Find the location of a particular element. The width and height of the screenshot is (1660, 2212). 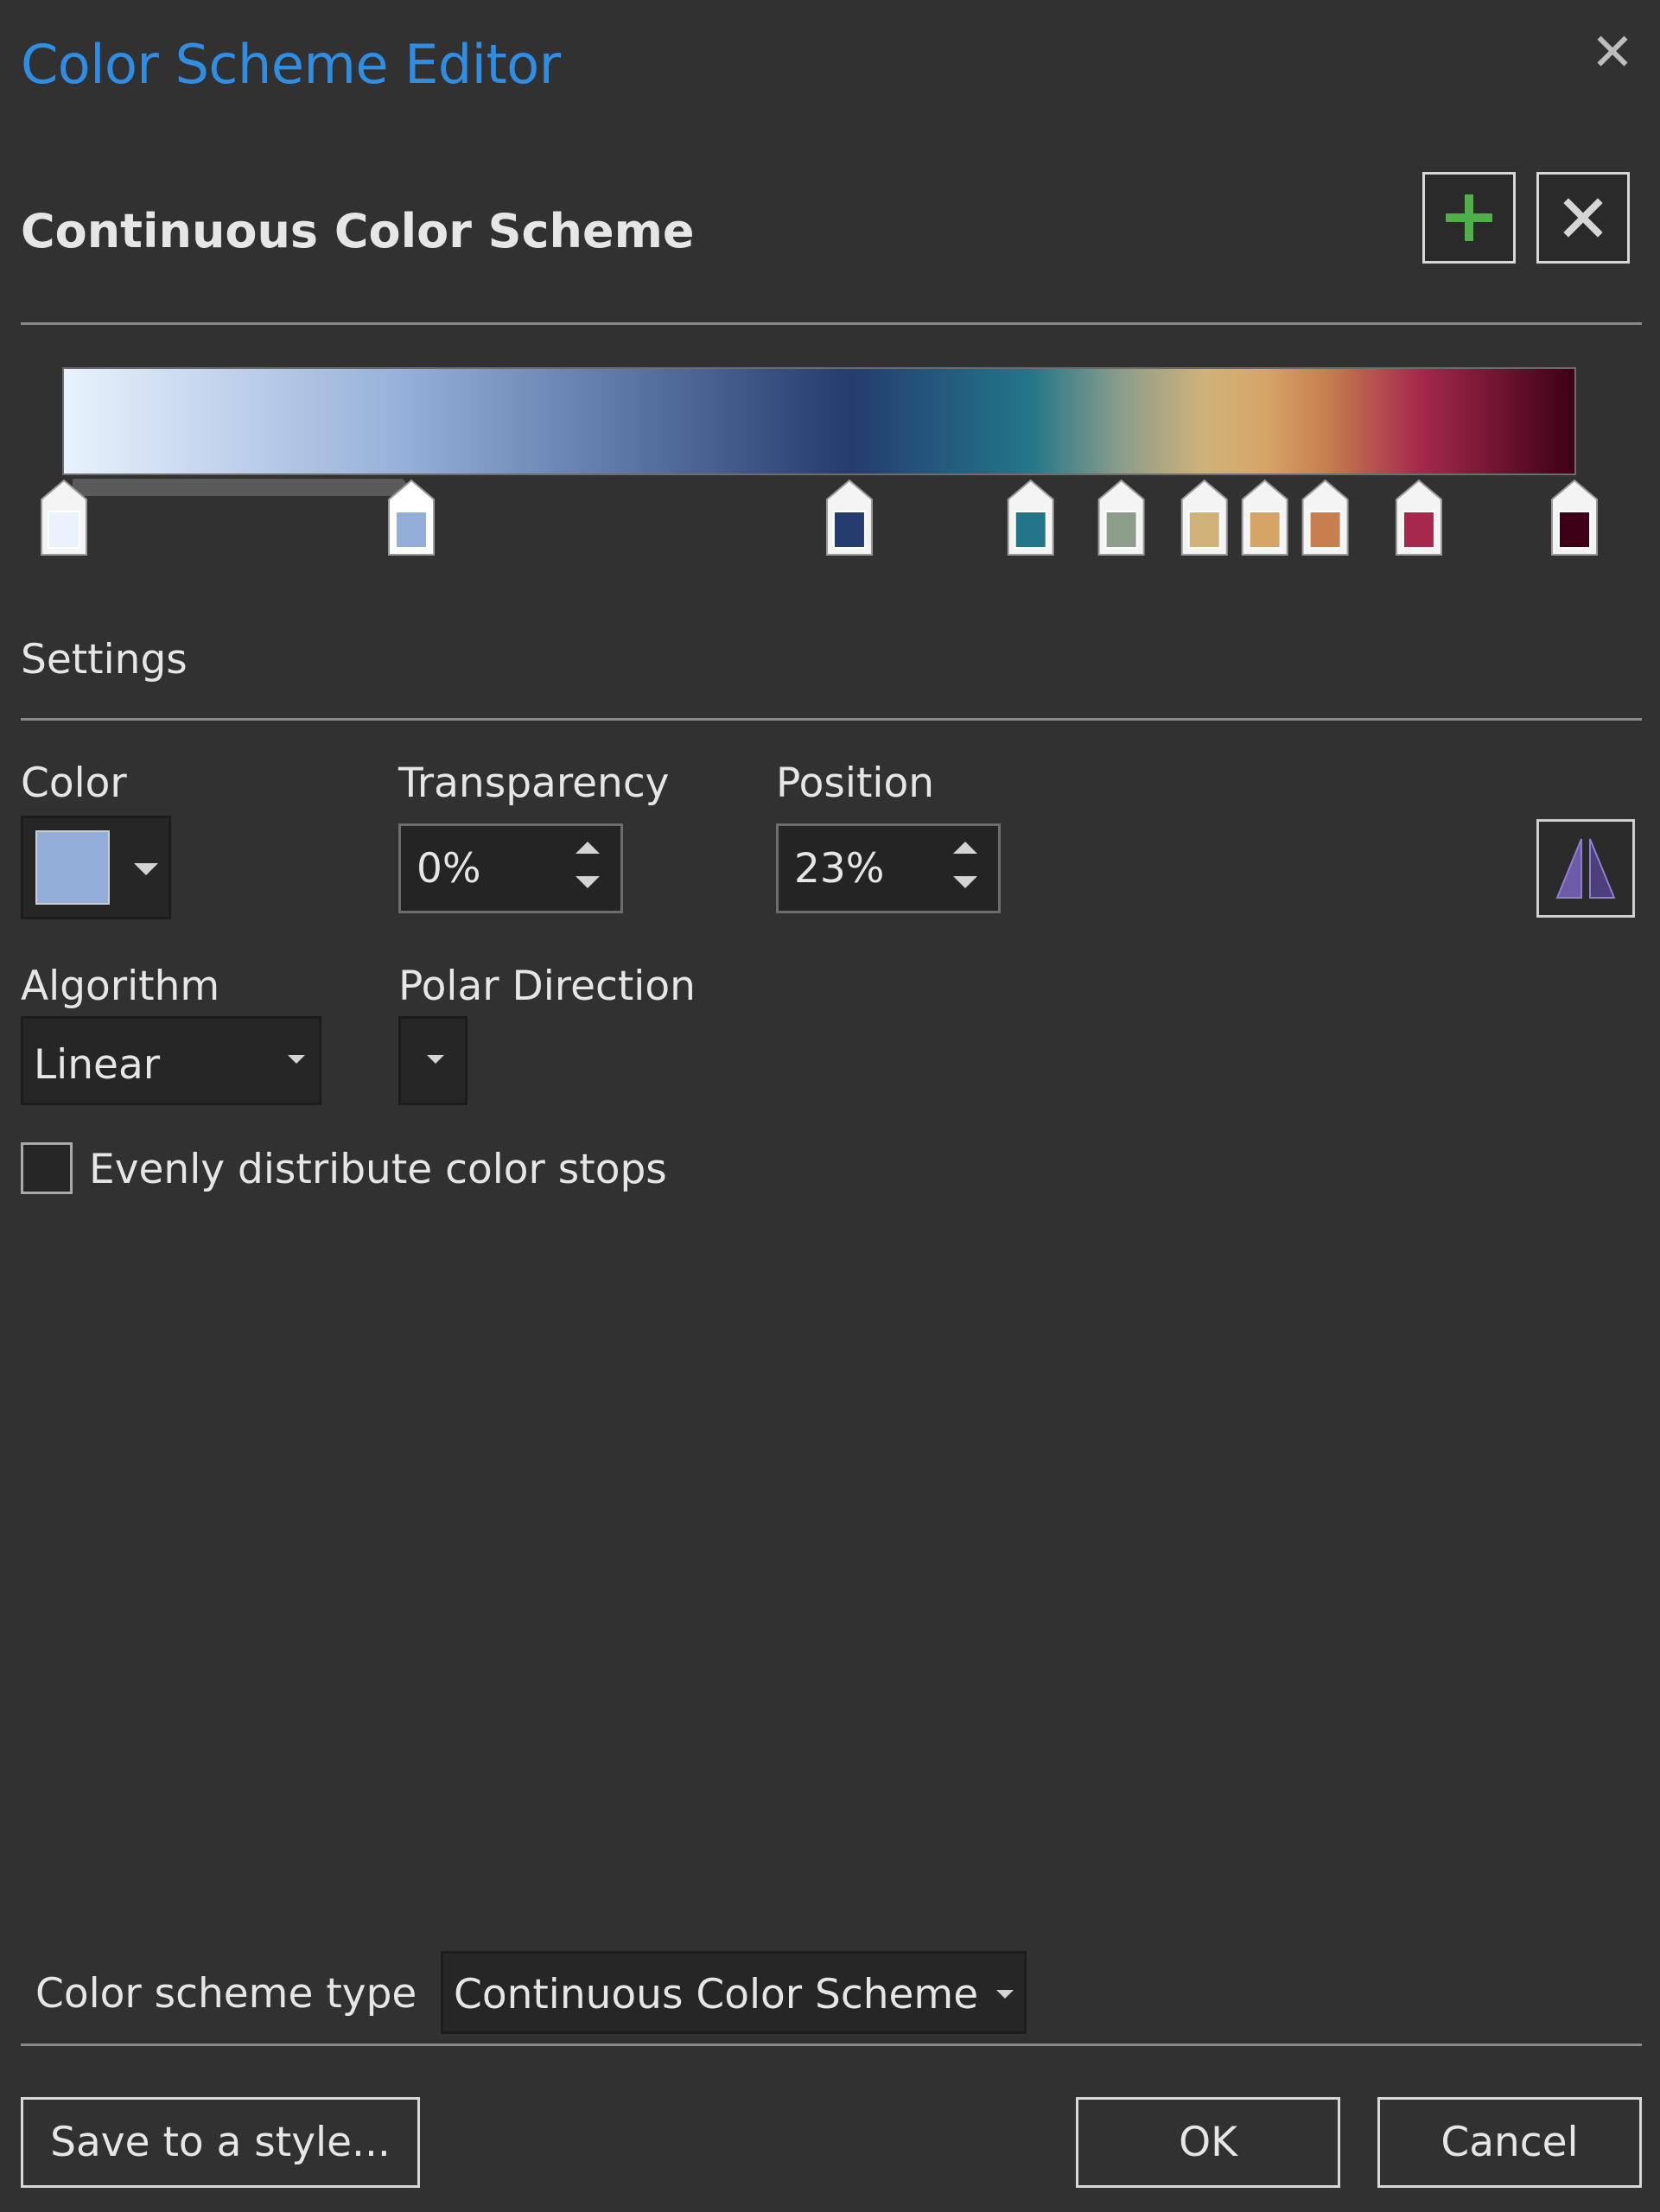

transparency-value: 0% is located at coordinates (449, 869).